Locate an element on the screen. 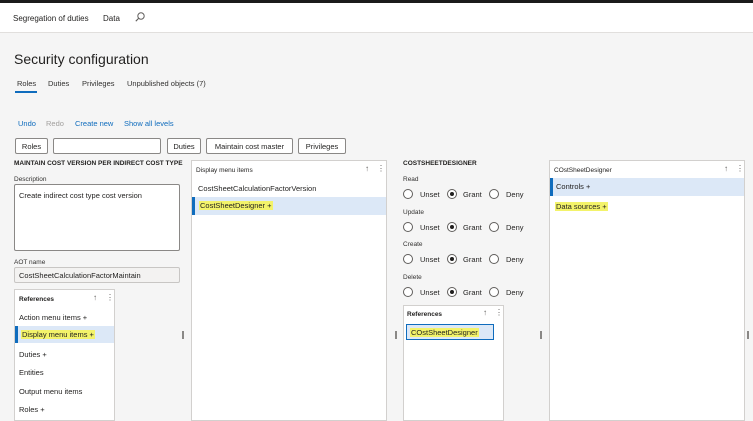 The height and width of the screenshot is (421, 753). create-deny-radio is located at coordinates (494, 259).